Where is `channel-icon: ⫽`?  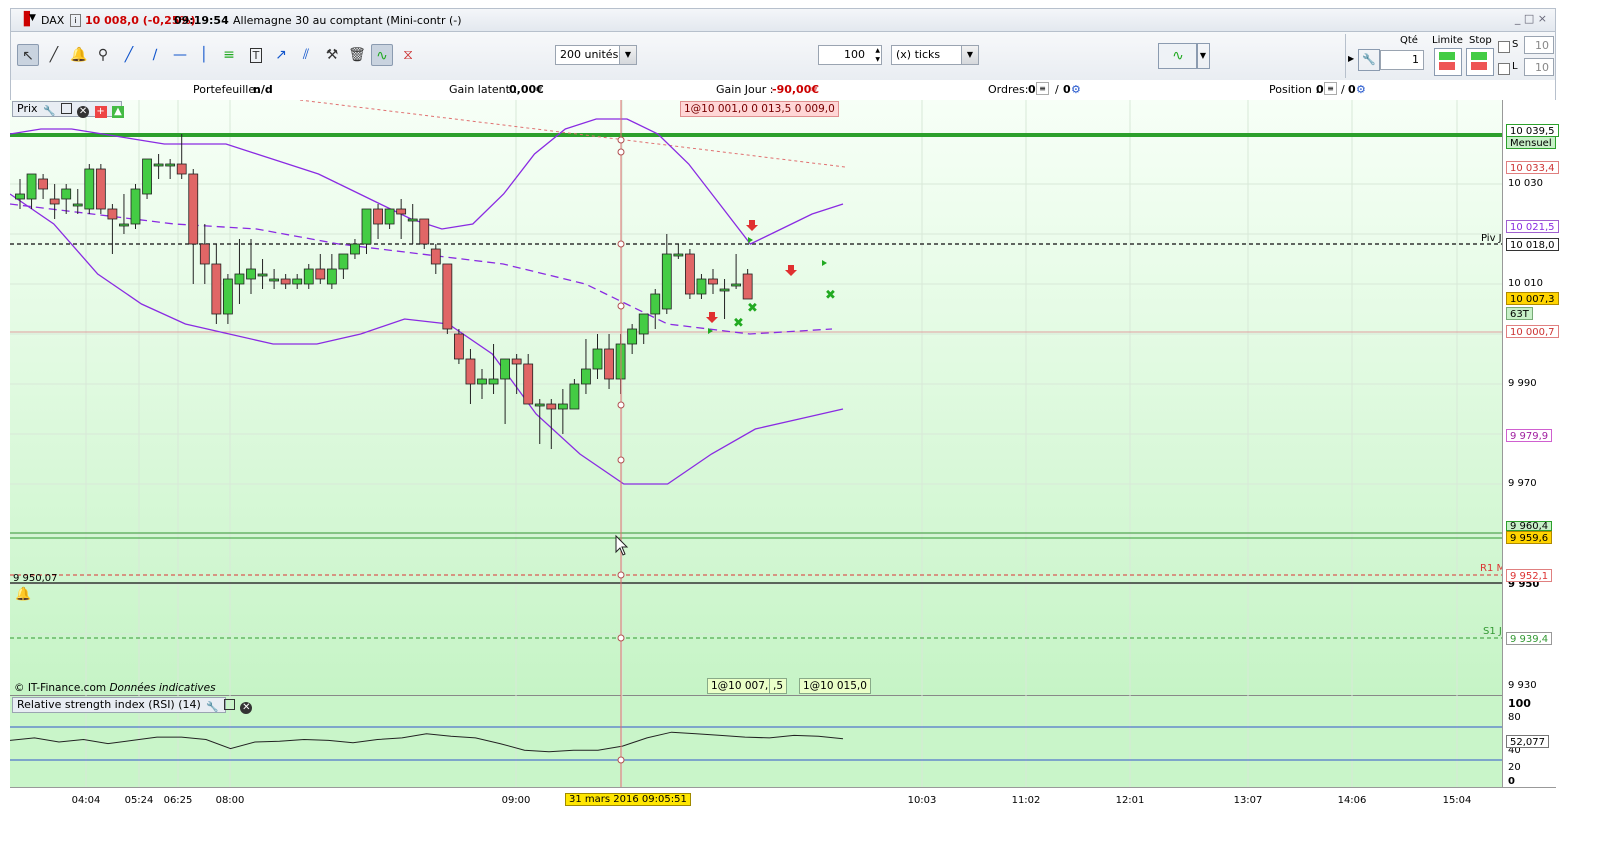 channel-icon: ⫽ is located at coordinates (306, 55).